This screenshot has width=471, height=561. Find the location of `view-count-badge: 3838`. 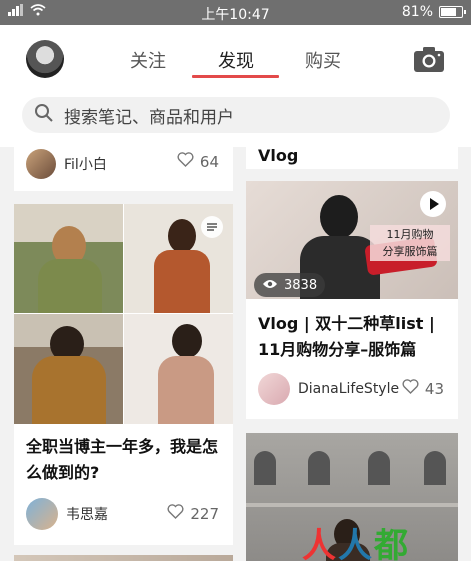

view-count-badge: 3838 is located at coordinates (290, 285).